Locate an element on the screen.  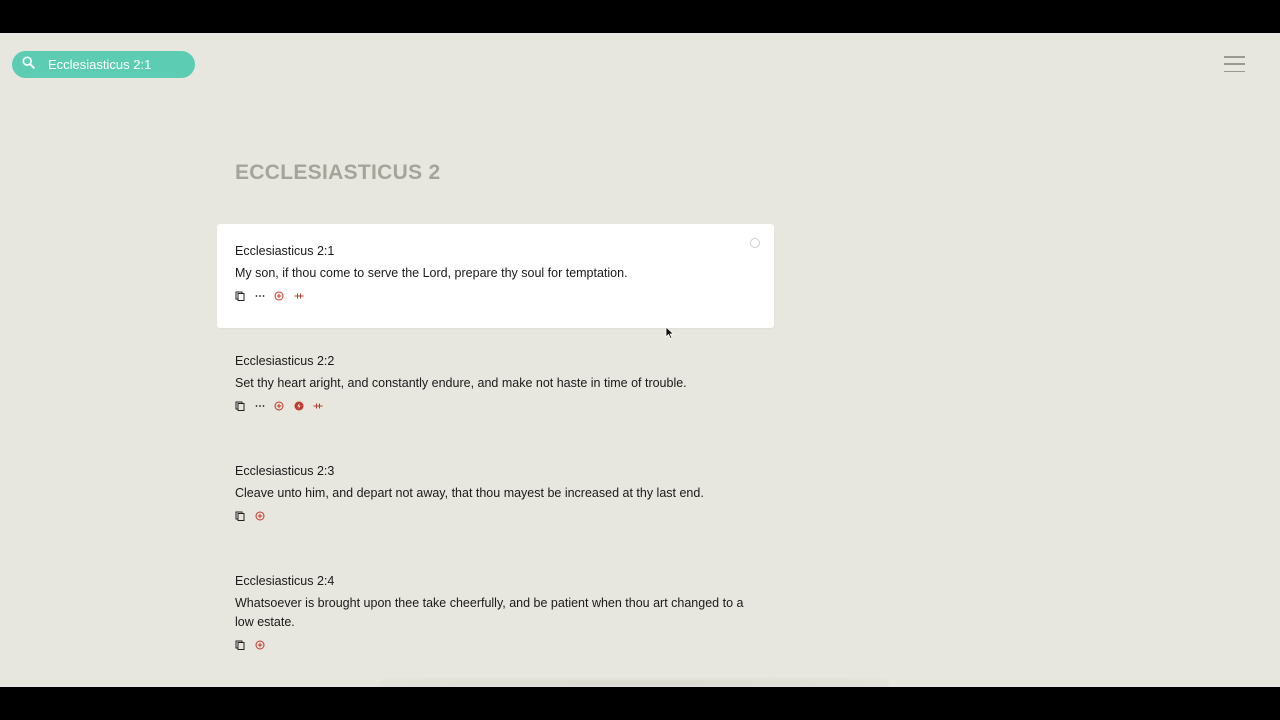
select-radio is located at coordinates (755, 243).